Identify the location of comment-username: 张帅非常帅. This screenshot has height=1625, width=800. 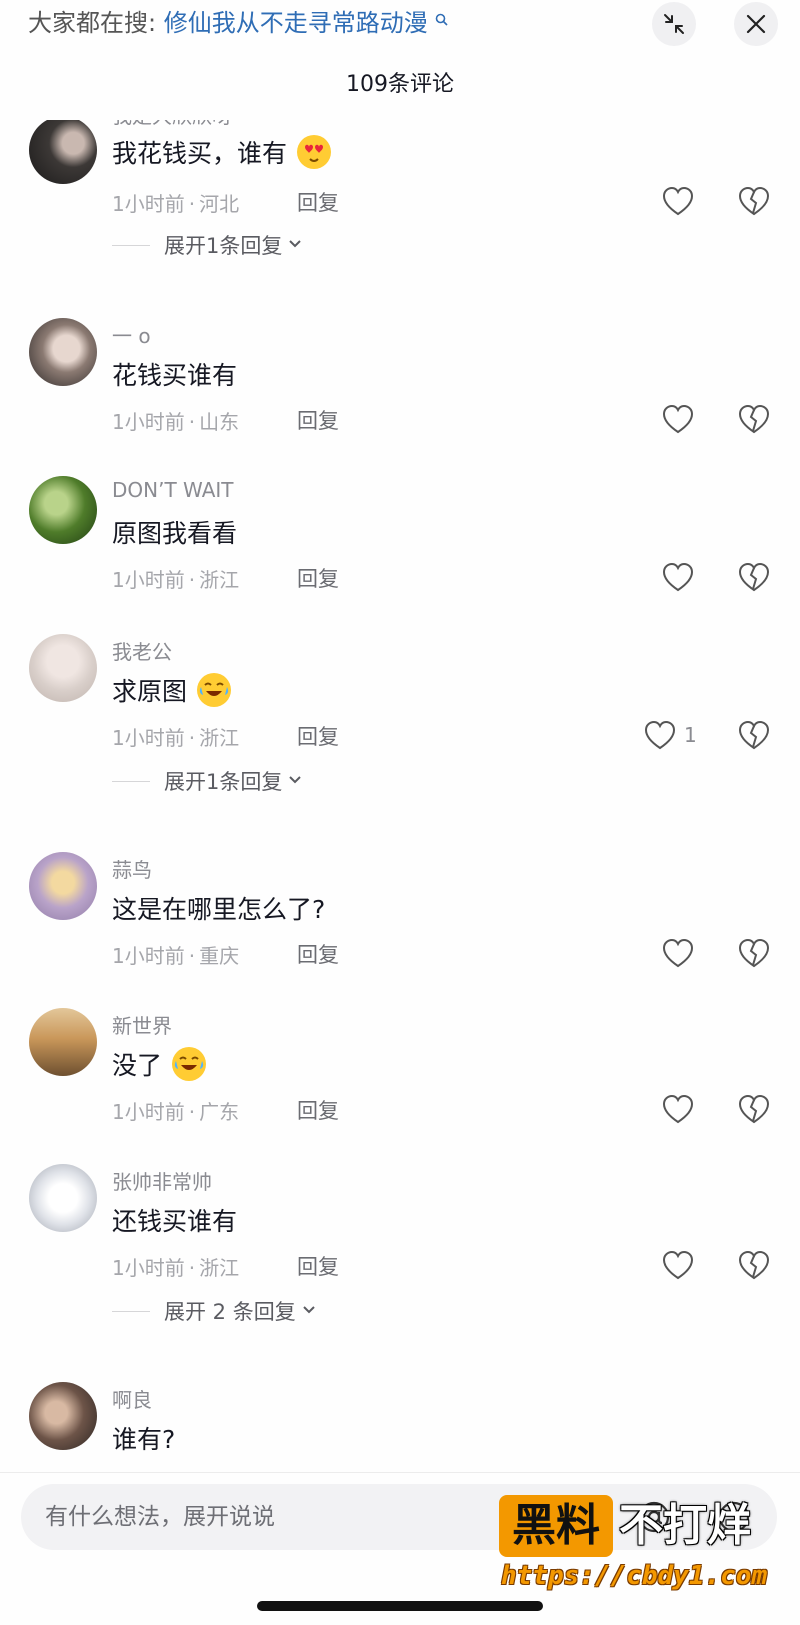
(162, 1180).